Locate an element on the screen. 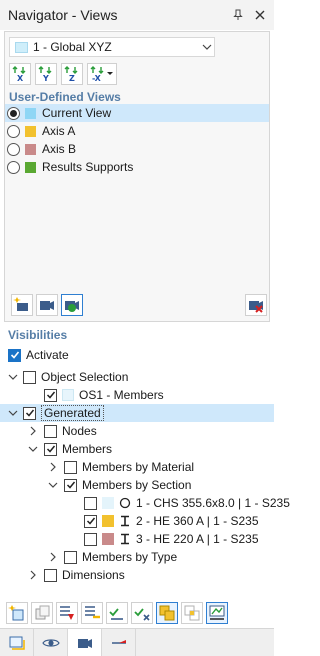 This screenshot has width=320, height=656. tree-item-label: Dimensions is located at coordinates (93, 575).